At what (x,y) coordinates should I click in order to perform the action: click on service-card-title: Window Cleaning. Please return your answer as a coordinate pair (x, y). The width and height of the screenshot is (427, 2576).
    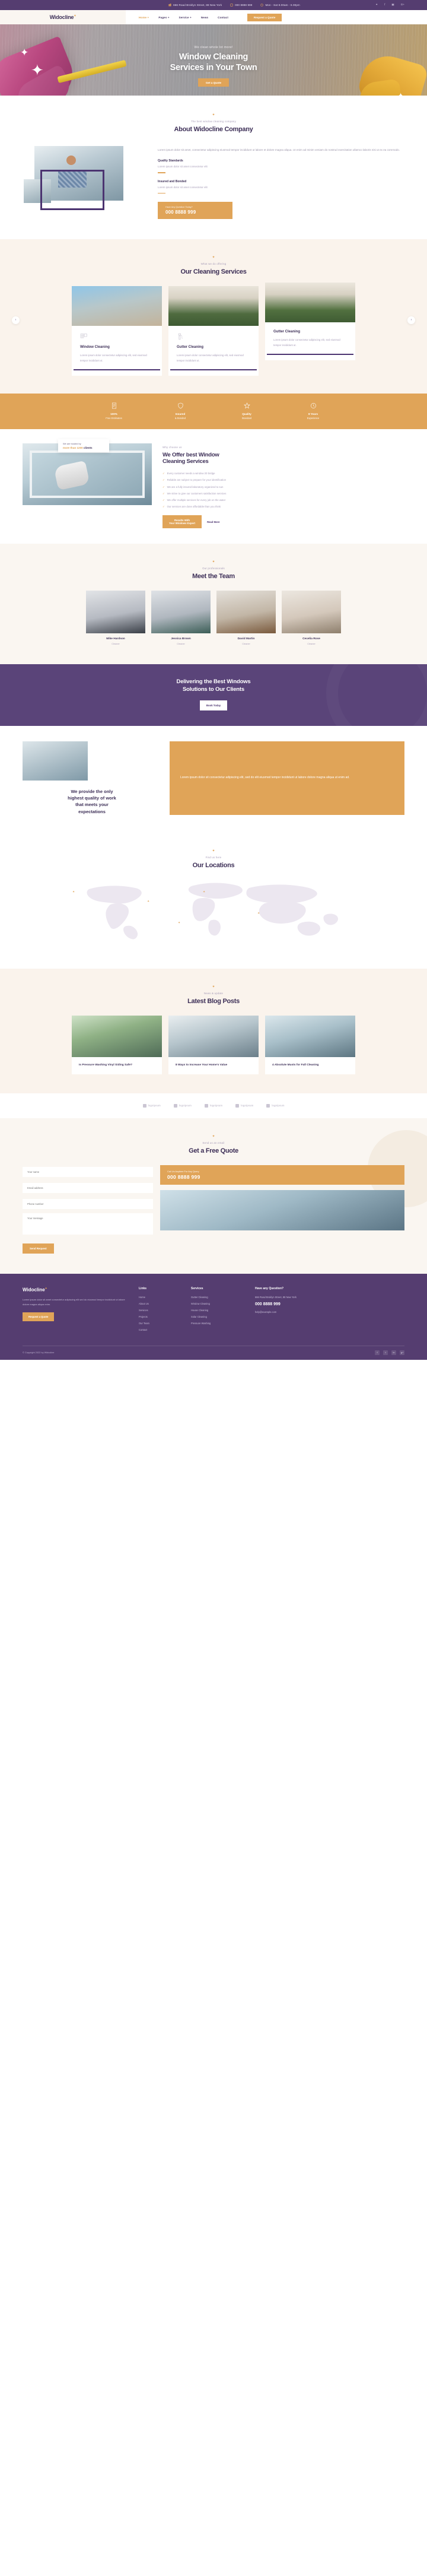
    Looking at the image, I should click on (95, 347).